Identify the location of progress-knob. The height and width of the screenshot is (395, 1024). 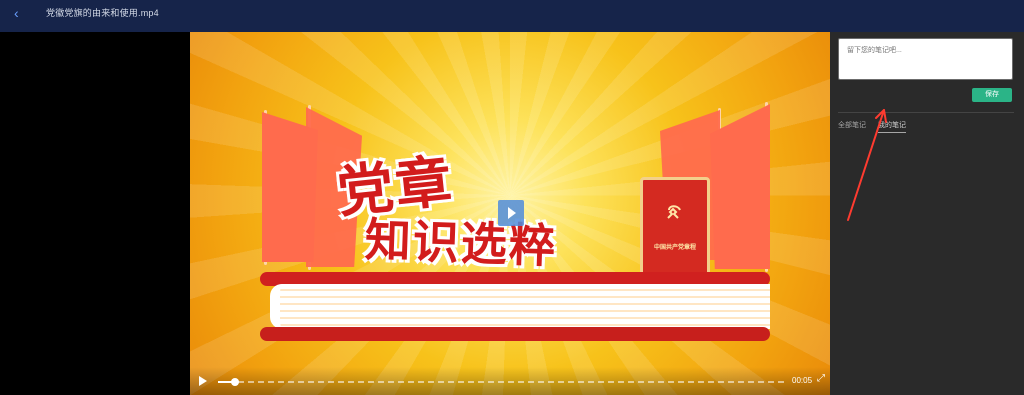
(234, 382).